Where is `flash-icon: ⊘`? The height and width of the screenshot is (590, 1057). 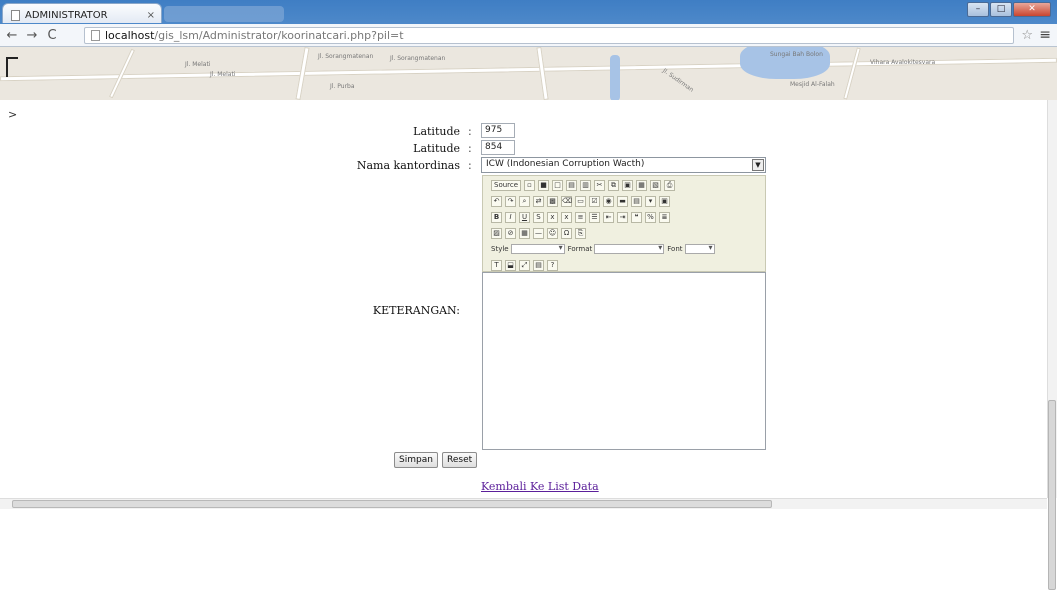 flash-icon: ⊘ is located at coordinates (510, 233).